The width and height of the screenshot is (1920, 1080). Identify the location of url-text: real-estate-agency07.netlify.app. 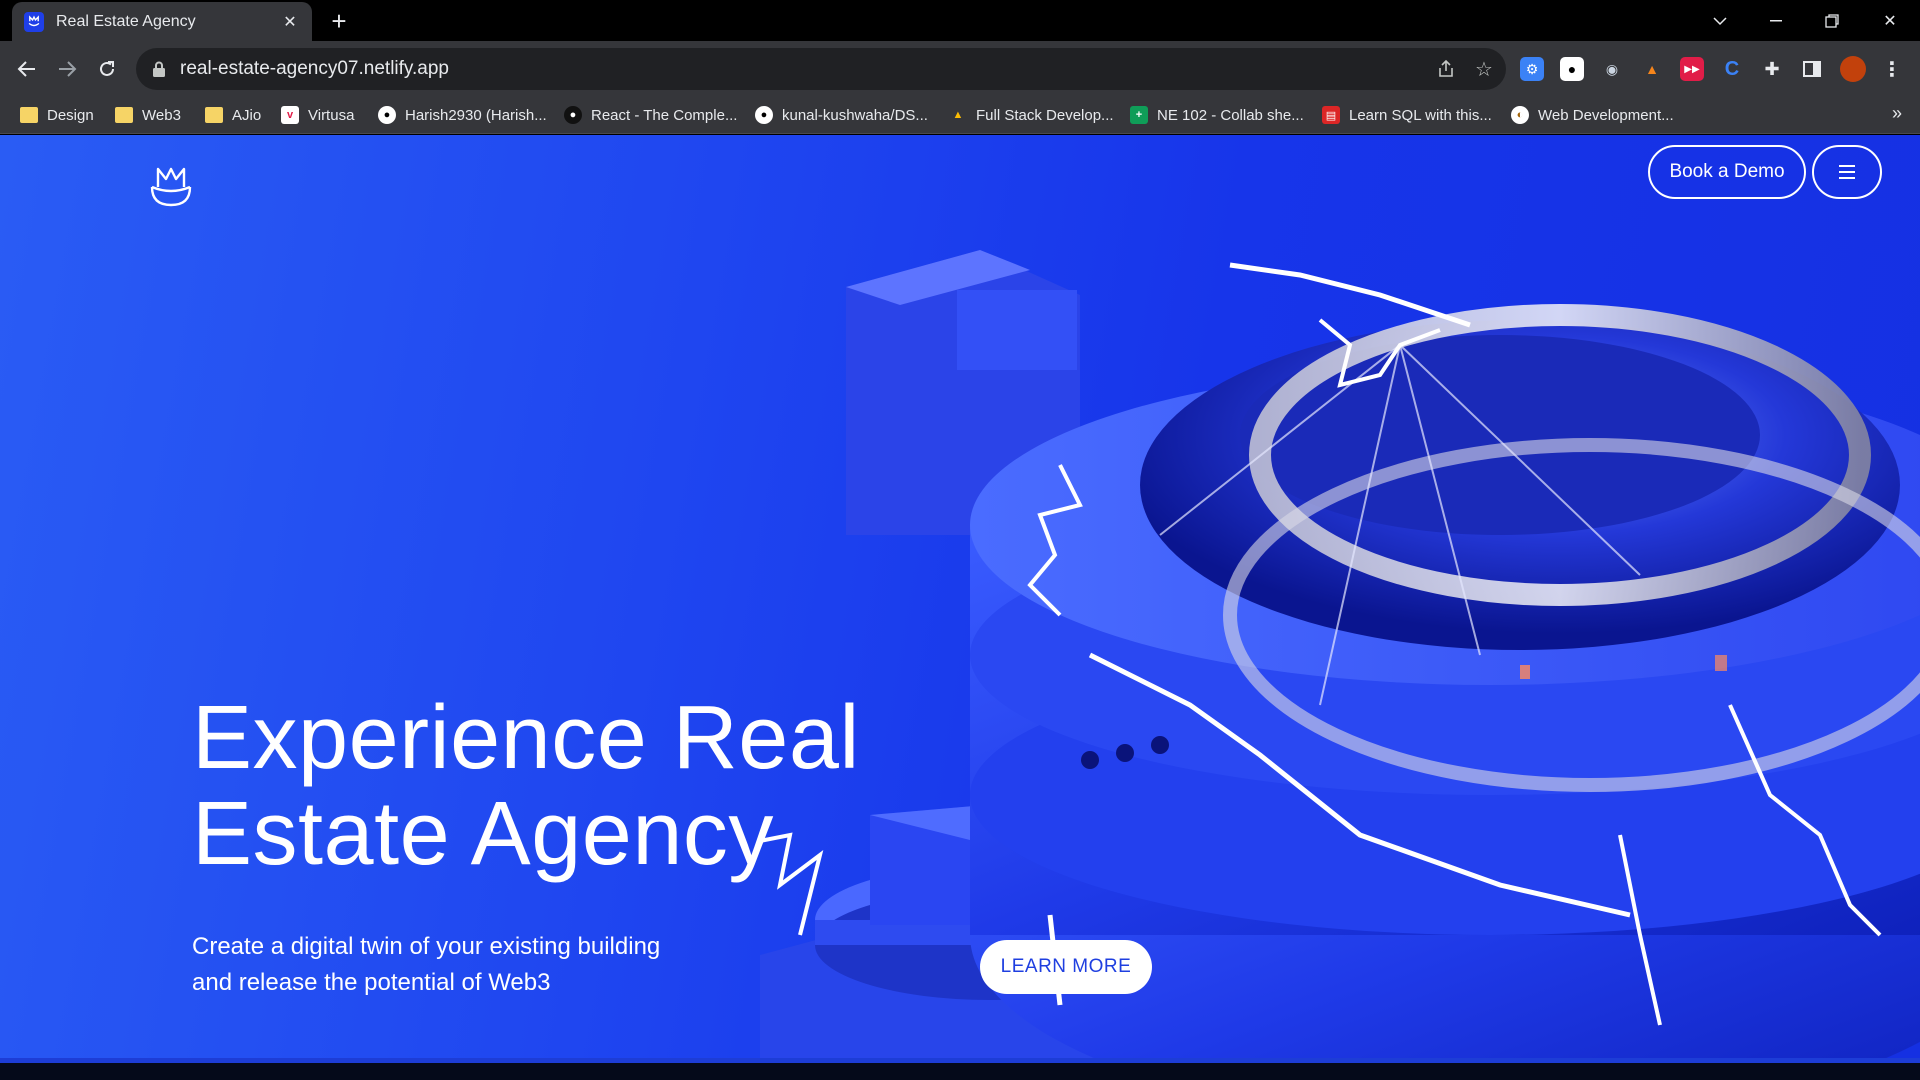
(314, 68).